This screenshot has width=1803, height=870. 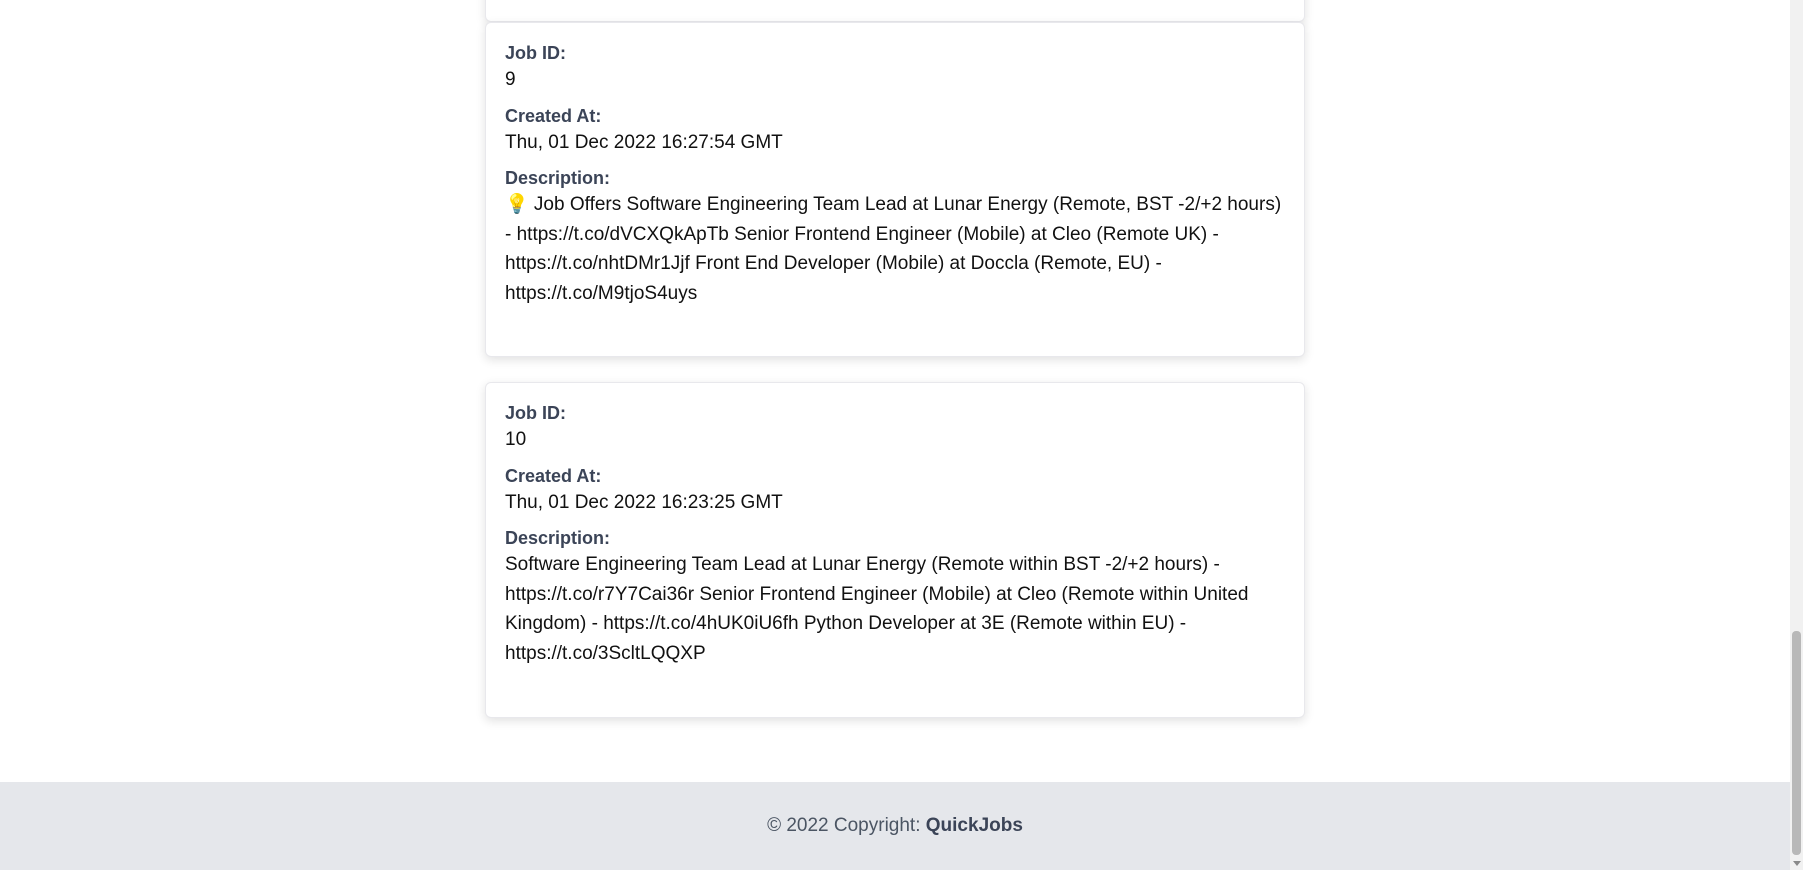 I want to click on brand-name: QuickJobs, so click(x=974, y=825).